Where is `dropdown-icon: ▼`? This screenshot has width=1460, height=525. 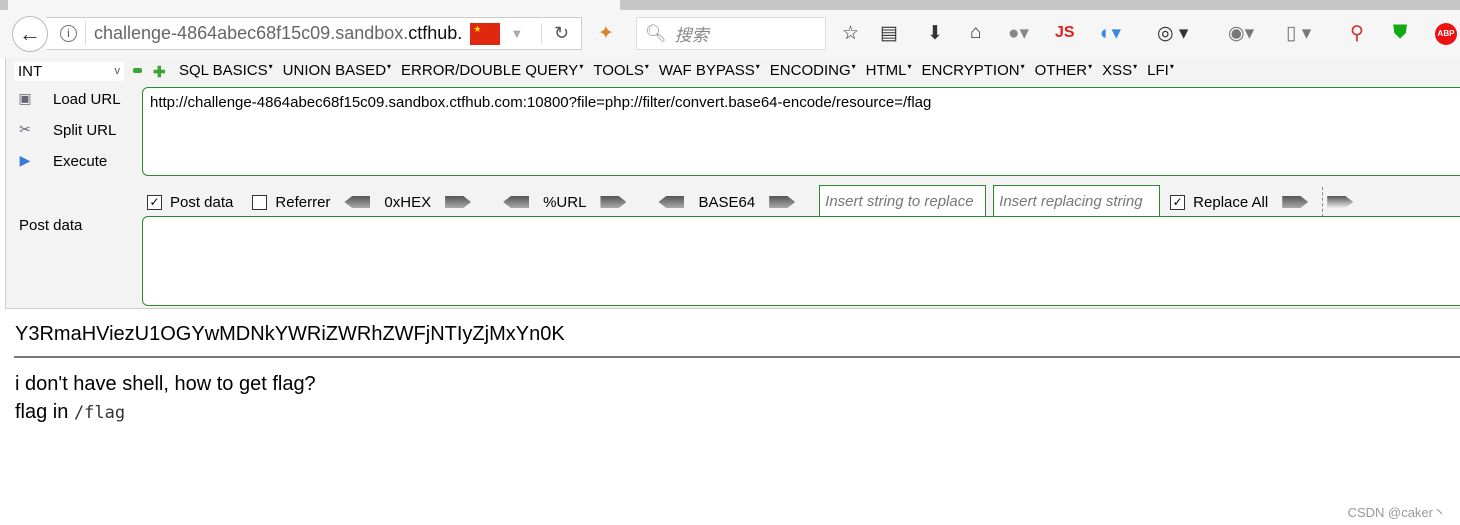 dropdown-icon: ▼ is located at coordinates (516, 33).